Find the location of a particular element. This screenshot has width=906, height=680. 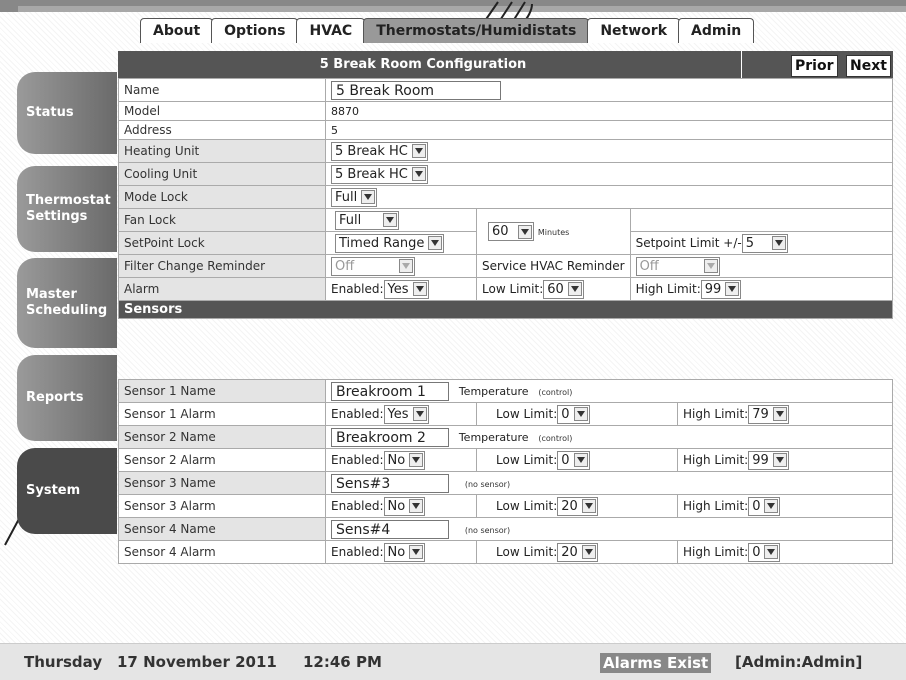

nav-master-scheduling: Master Scheduling is located at coordinates (67, 303).